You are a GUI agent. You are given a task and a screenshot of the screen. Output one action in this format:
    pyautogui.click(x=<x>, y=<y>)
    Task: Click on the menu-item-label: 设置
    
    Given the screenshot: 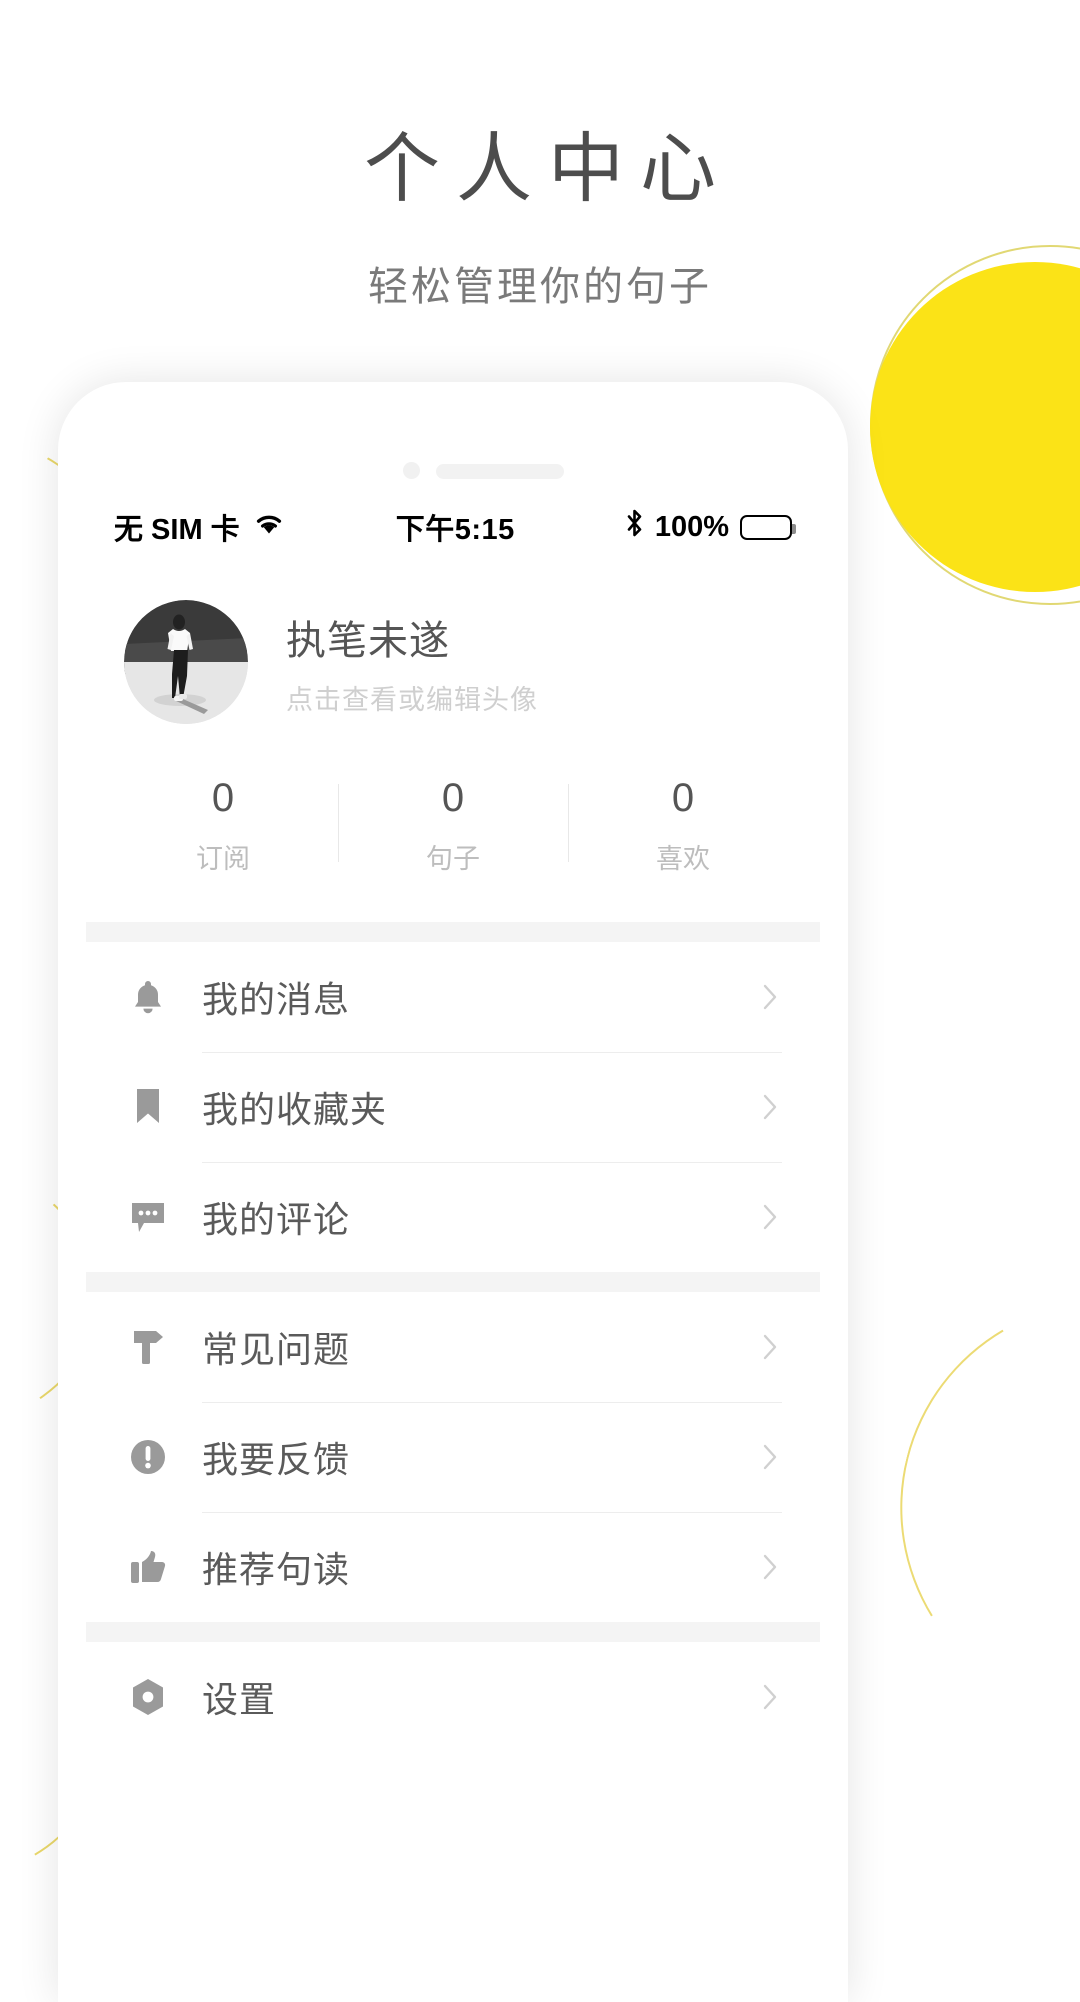 What is the action you would take?
    pyautogui.click(x=239, y=1699)
    